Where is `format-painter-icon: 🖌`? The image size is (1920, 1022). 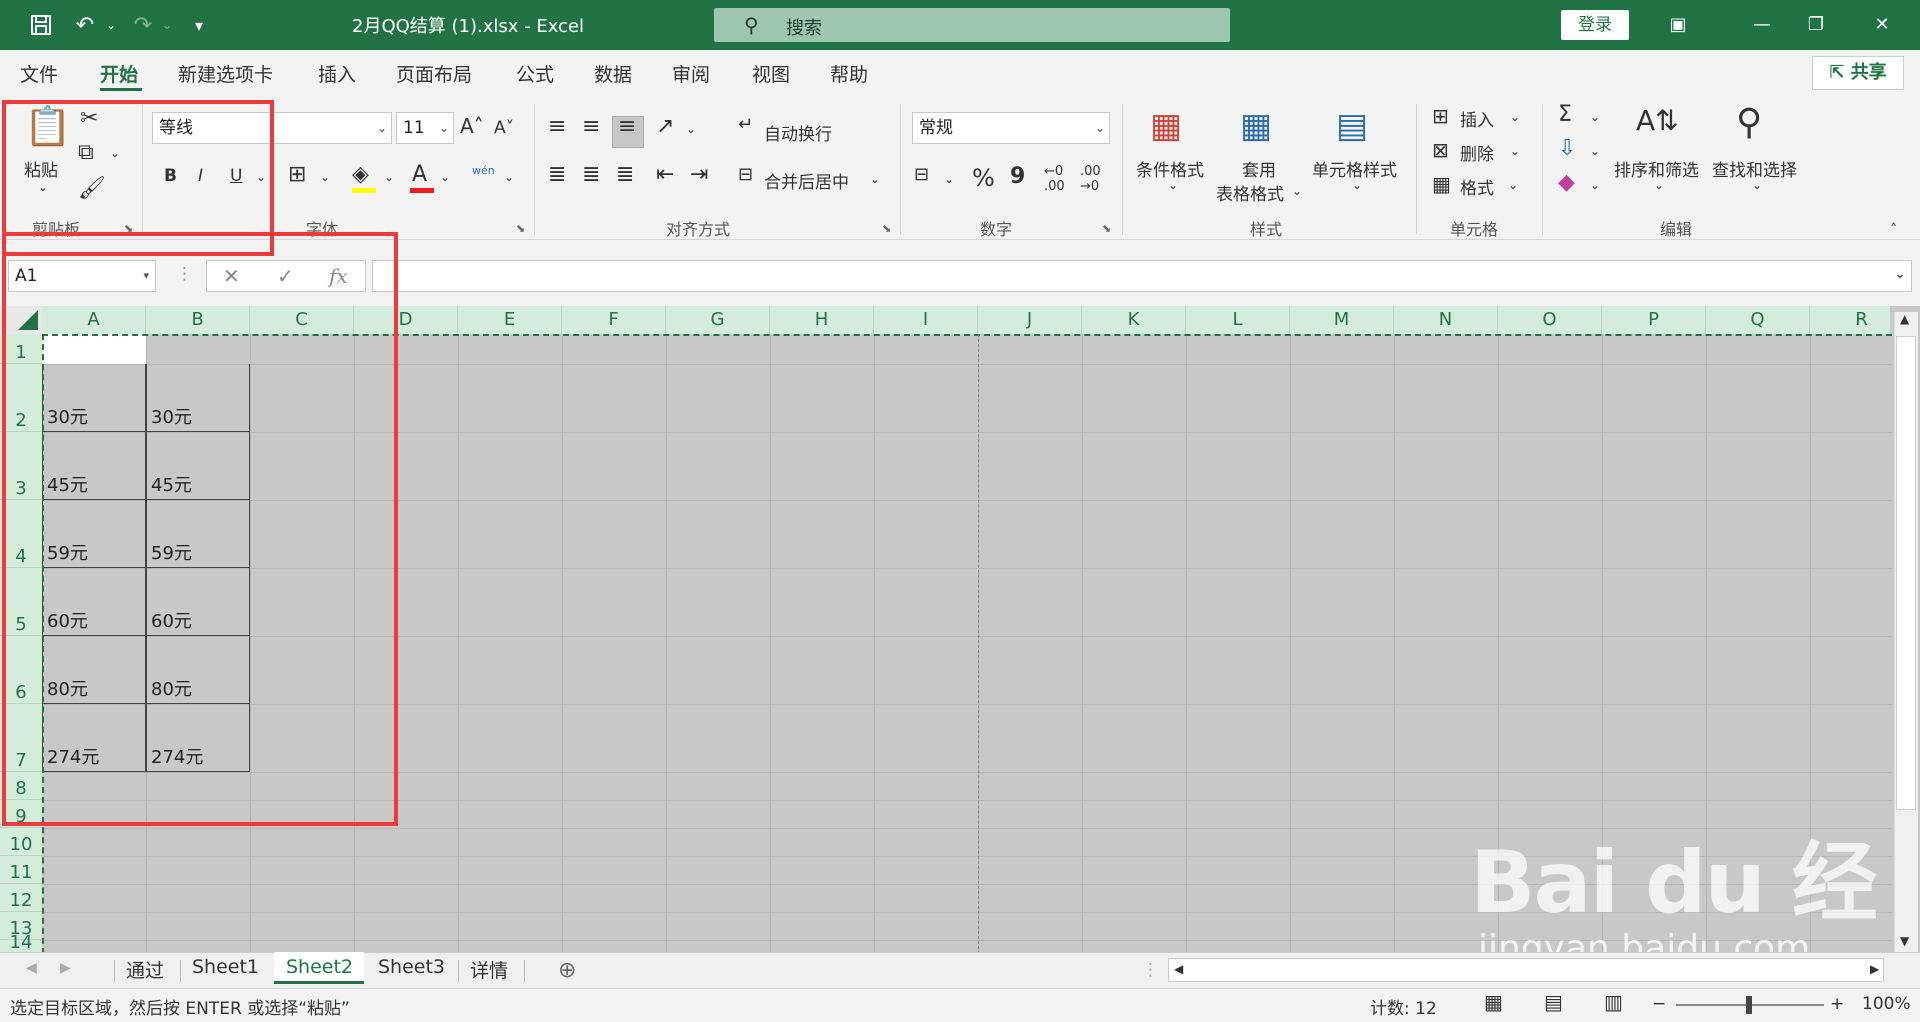 format-painter-icon: 🖌 is located at coordinates (92, 188).